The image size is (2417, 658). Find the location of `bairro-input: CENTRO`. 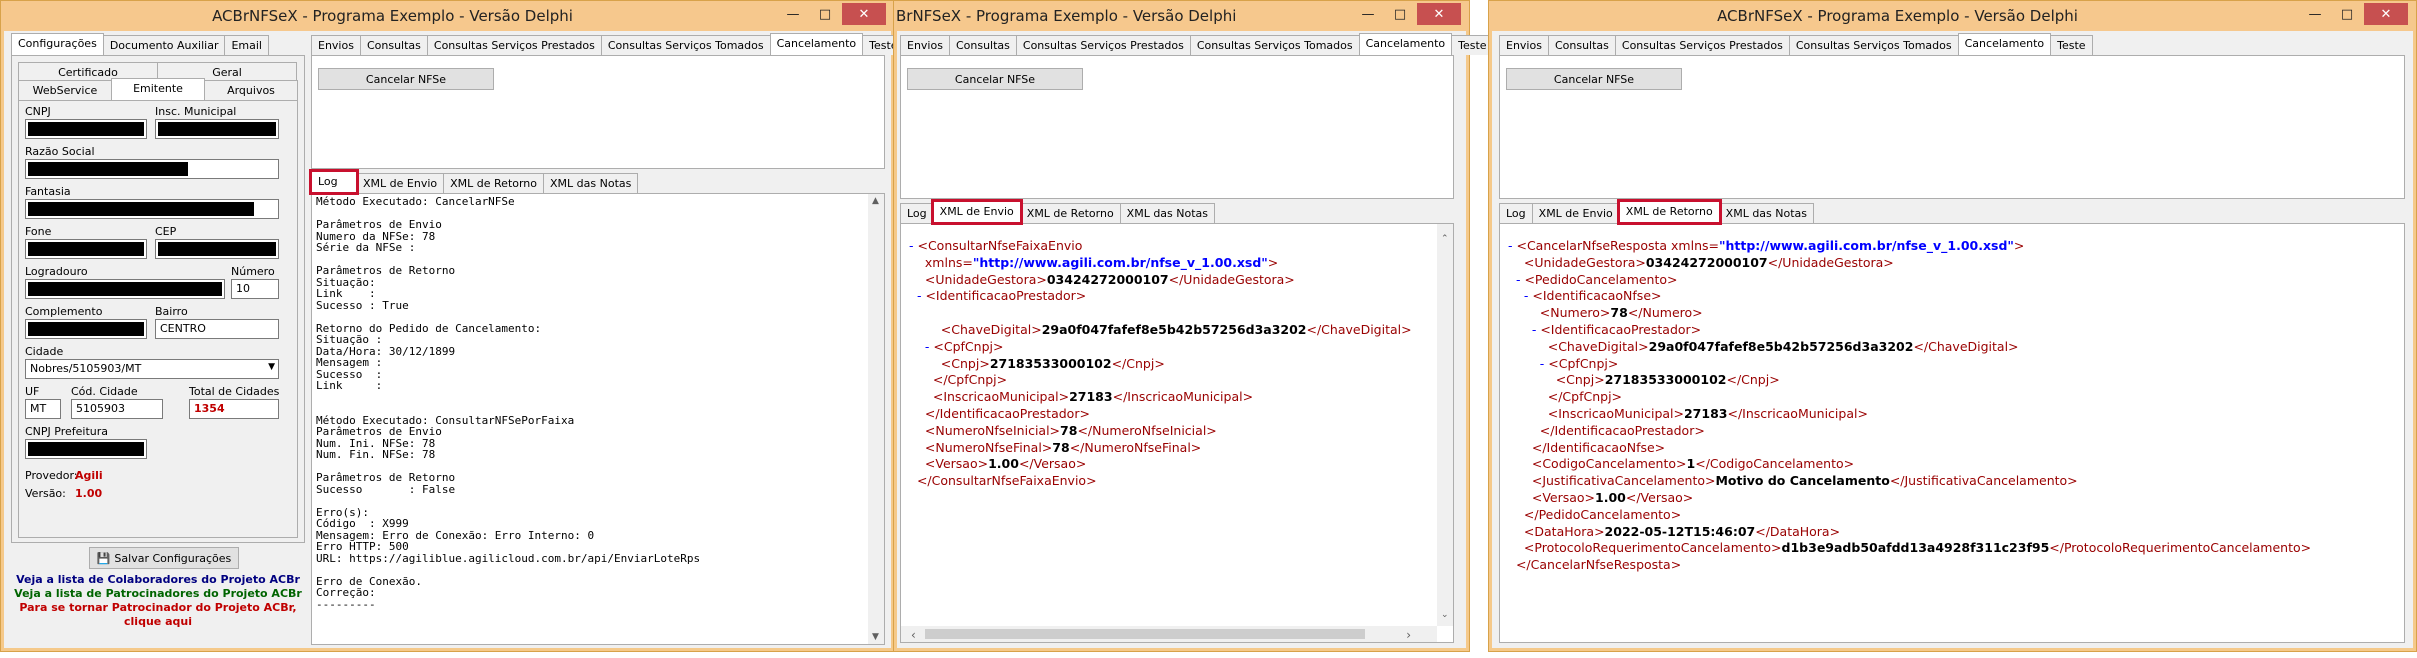

bairro-input: CENTRO is located at coordinates (217, 329).